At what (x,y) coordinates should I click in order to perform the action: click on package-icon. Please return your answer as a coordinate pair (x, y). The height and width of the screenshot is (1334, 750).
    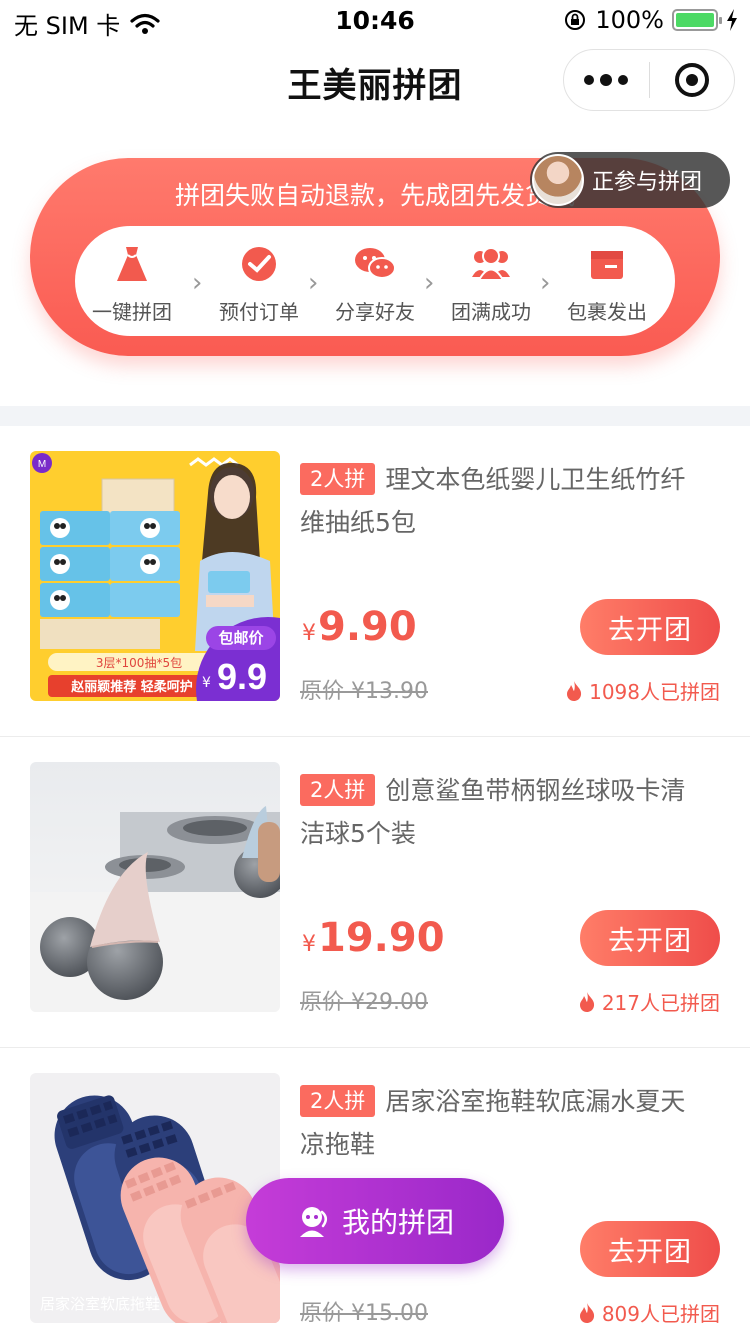
    Looking at the image, I should click on (607, 265).